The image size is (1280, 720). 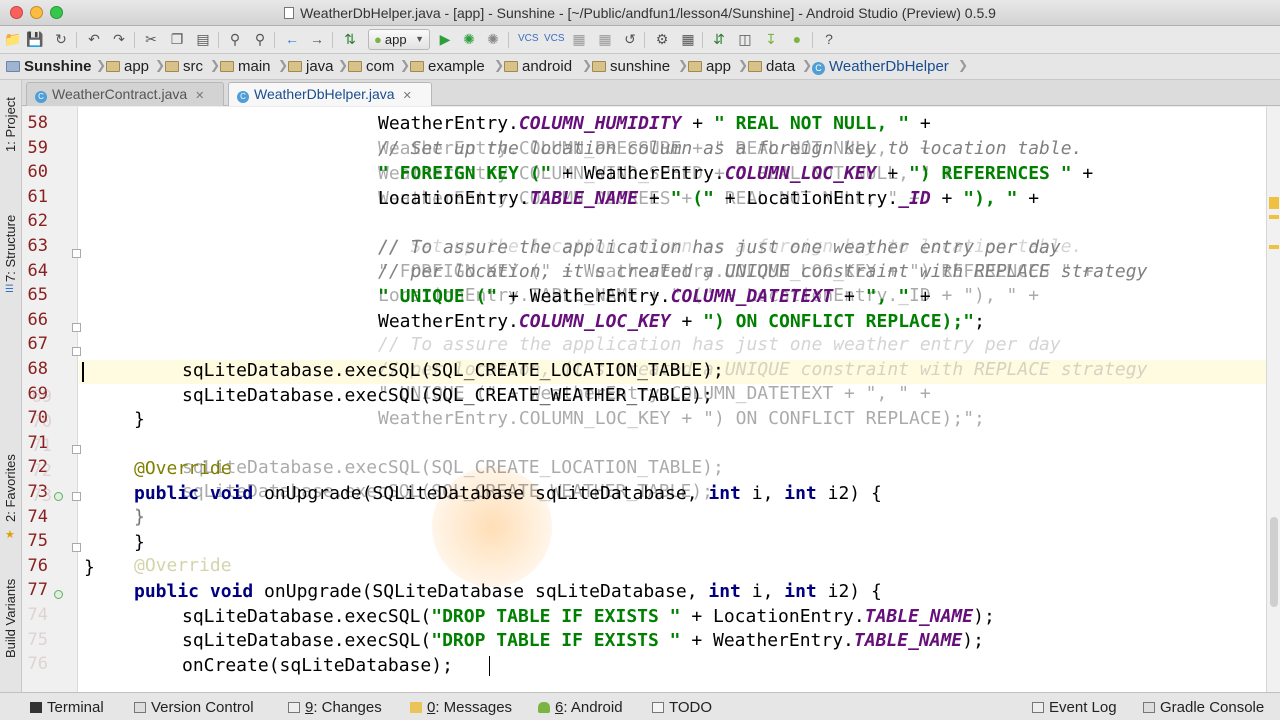 I want to click on breadcrumb-main: main, so click(x=245, y=67).